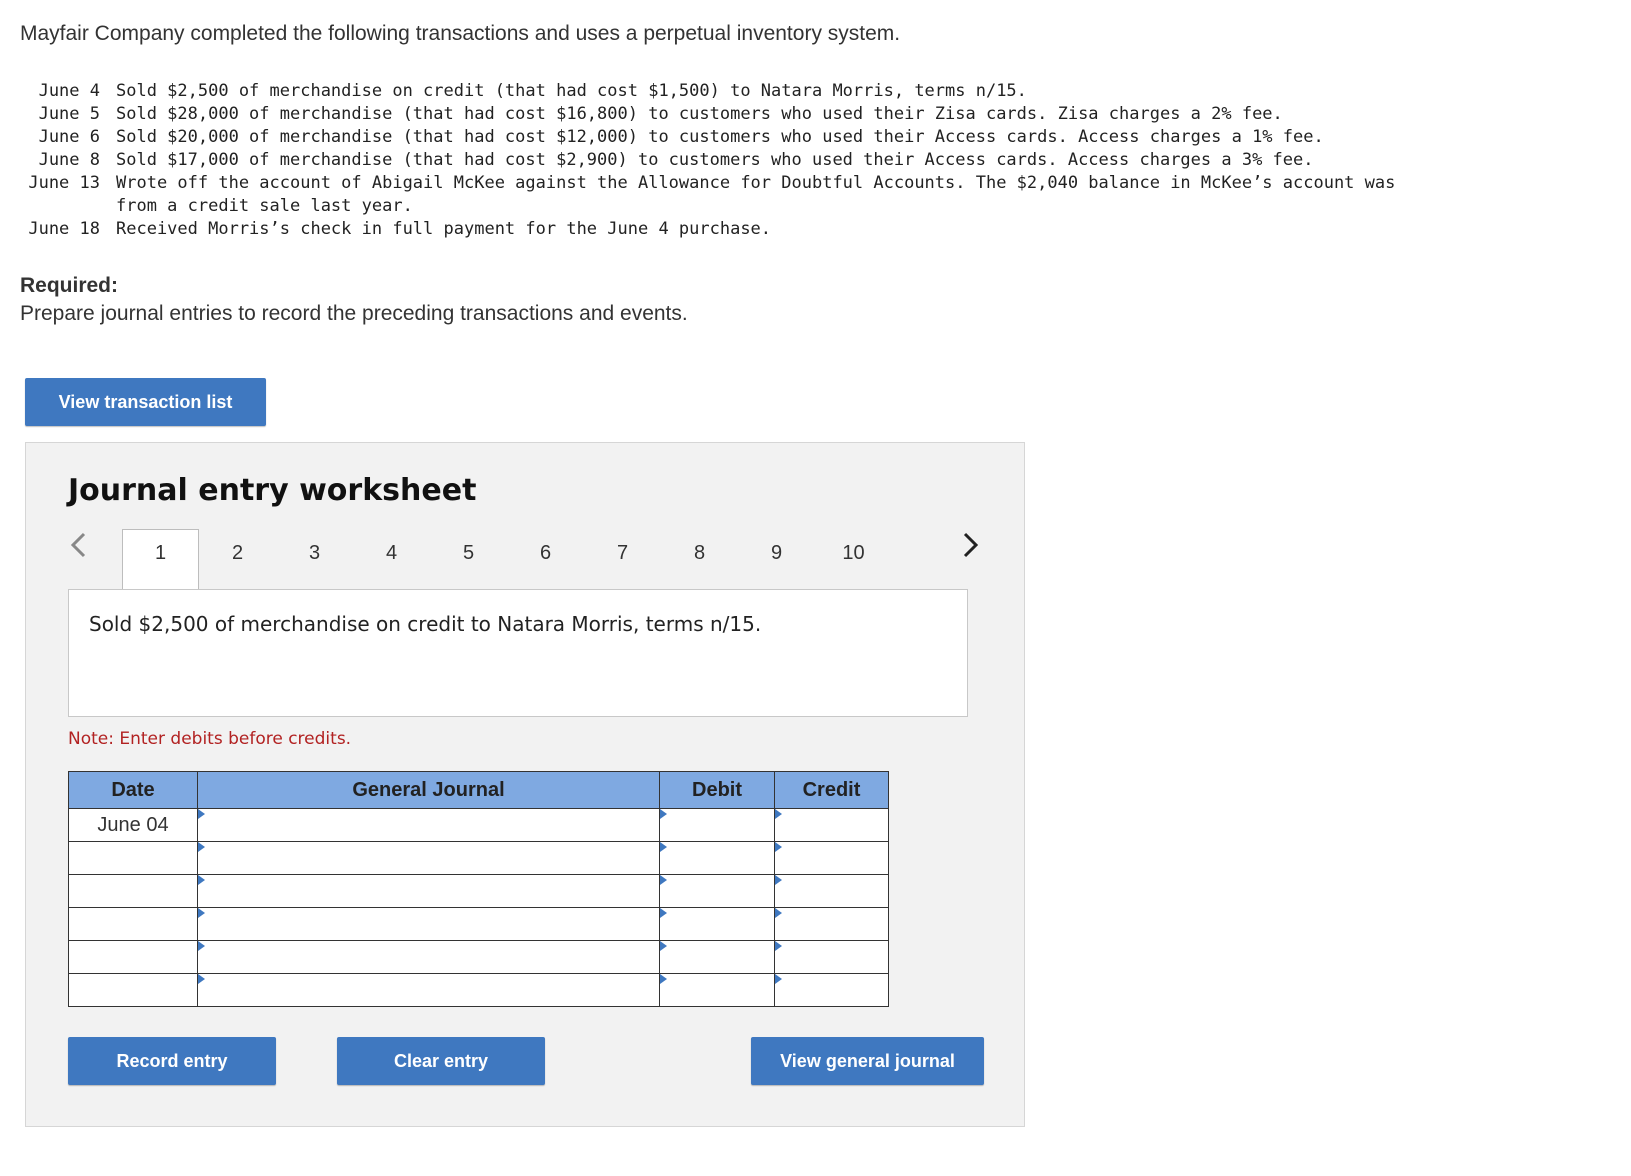  What do you see at coordinates (172, 1061) in the screenshot?
I see `record-entry-button: Record entry` at bounding box center [172, 1061].